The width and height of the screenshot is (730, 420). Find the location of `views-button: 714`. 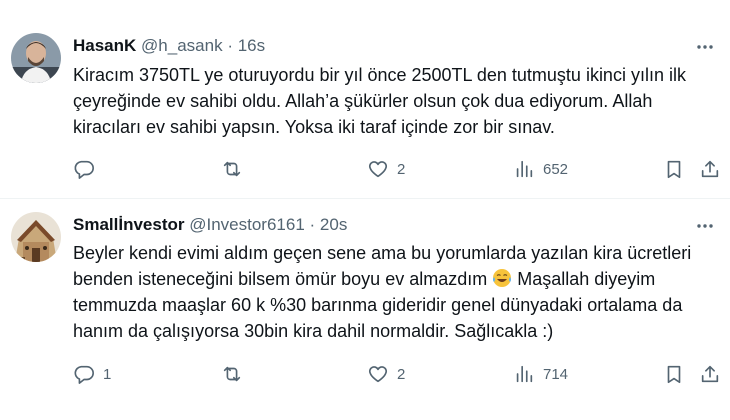

views-button: 714 is located at coordinates (540, 374).